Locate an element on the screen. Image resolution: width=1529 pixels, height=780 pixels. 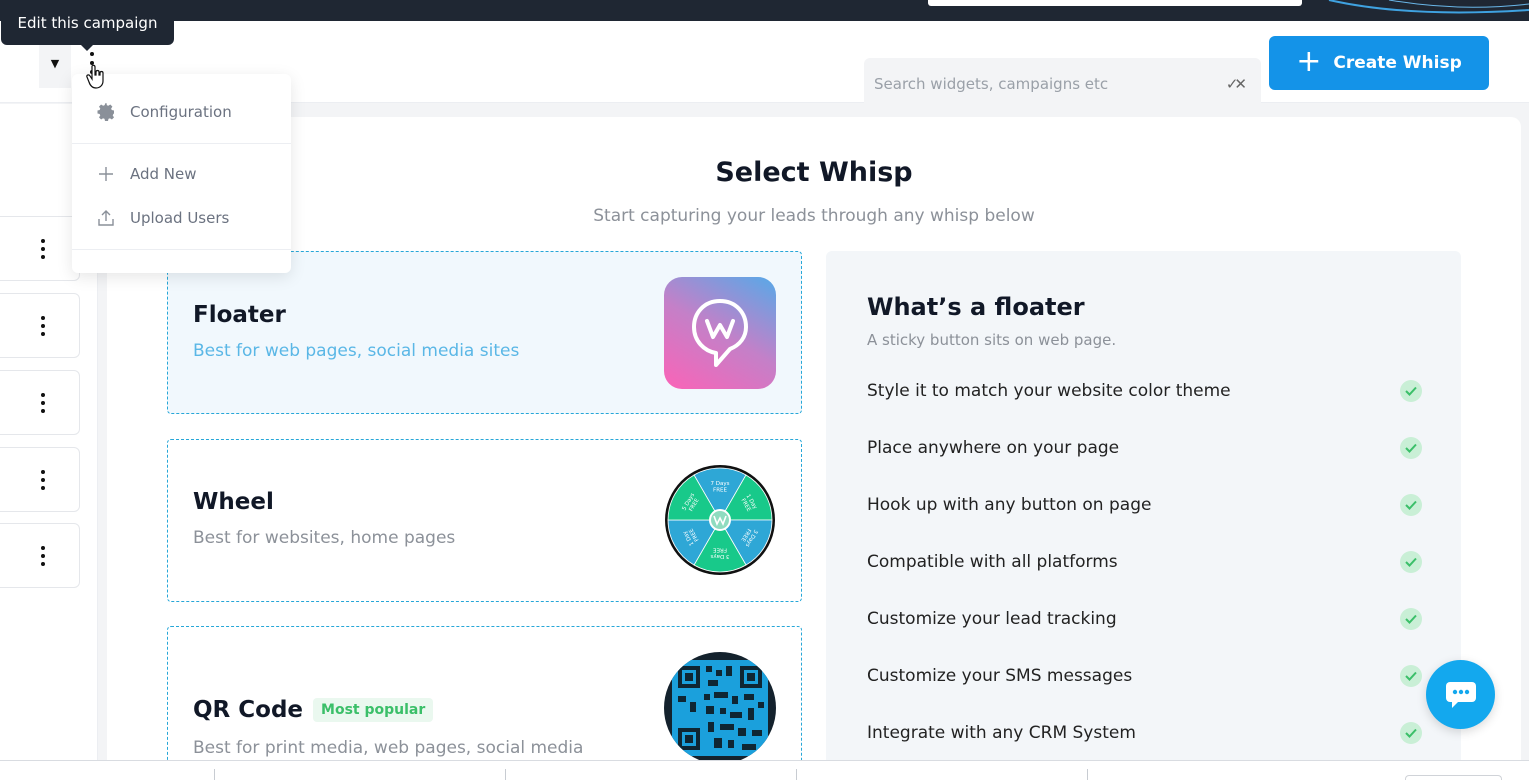
feature-text: Customize your SMS messages is located at coordinates (1000, 676).